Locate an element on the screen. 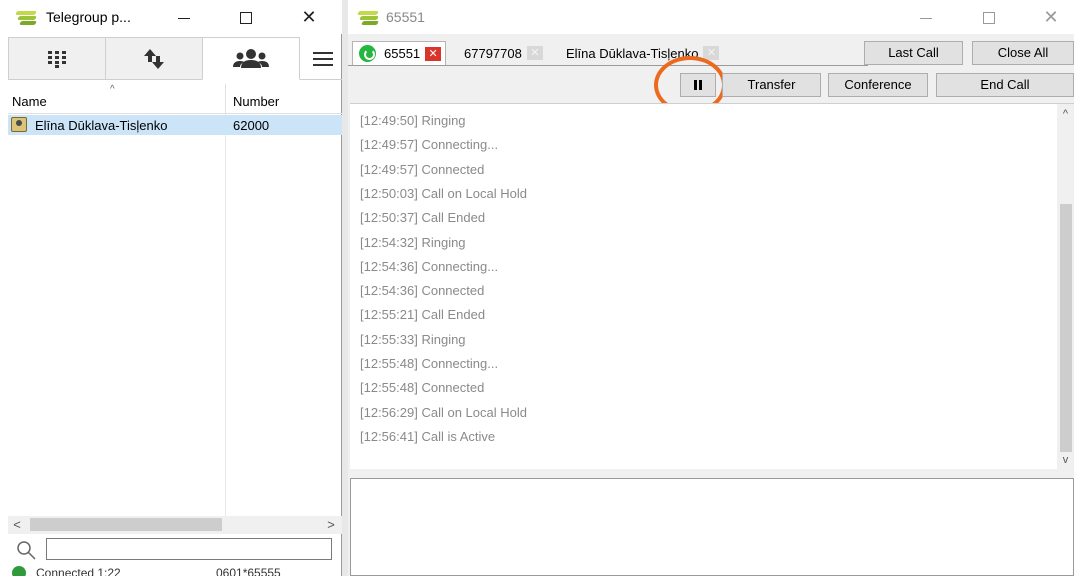 Image resolution: width=1074 pixels, height=576 pixels. dialpad-icon is located at coordinates (57, 59).